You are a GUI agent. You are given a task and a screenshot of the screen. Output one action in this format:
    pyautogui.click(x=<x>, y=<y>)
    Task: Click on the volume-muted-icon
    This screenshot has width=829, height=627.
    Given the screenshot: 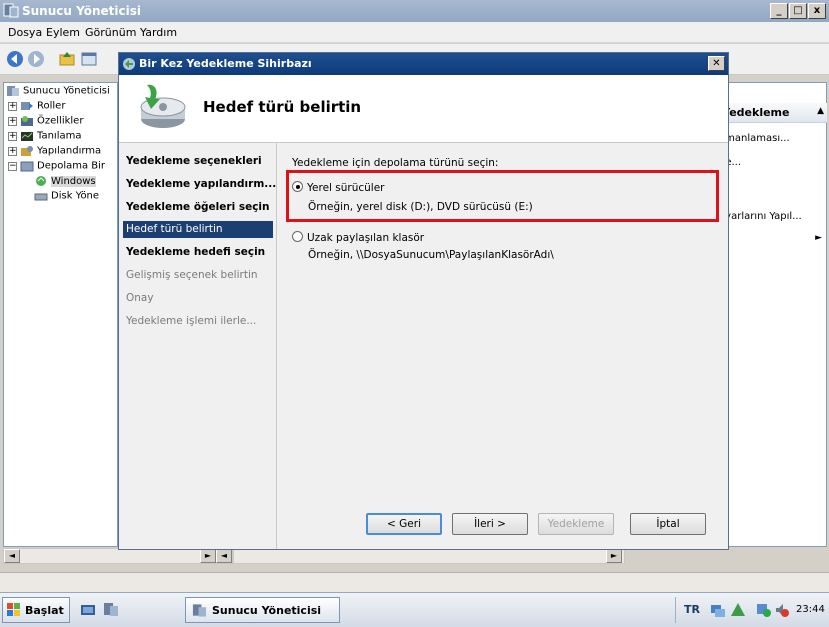 What is the action you would take?
    pyautogui.click(x=782, y=610)
    